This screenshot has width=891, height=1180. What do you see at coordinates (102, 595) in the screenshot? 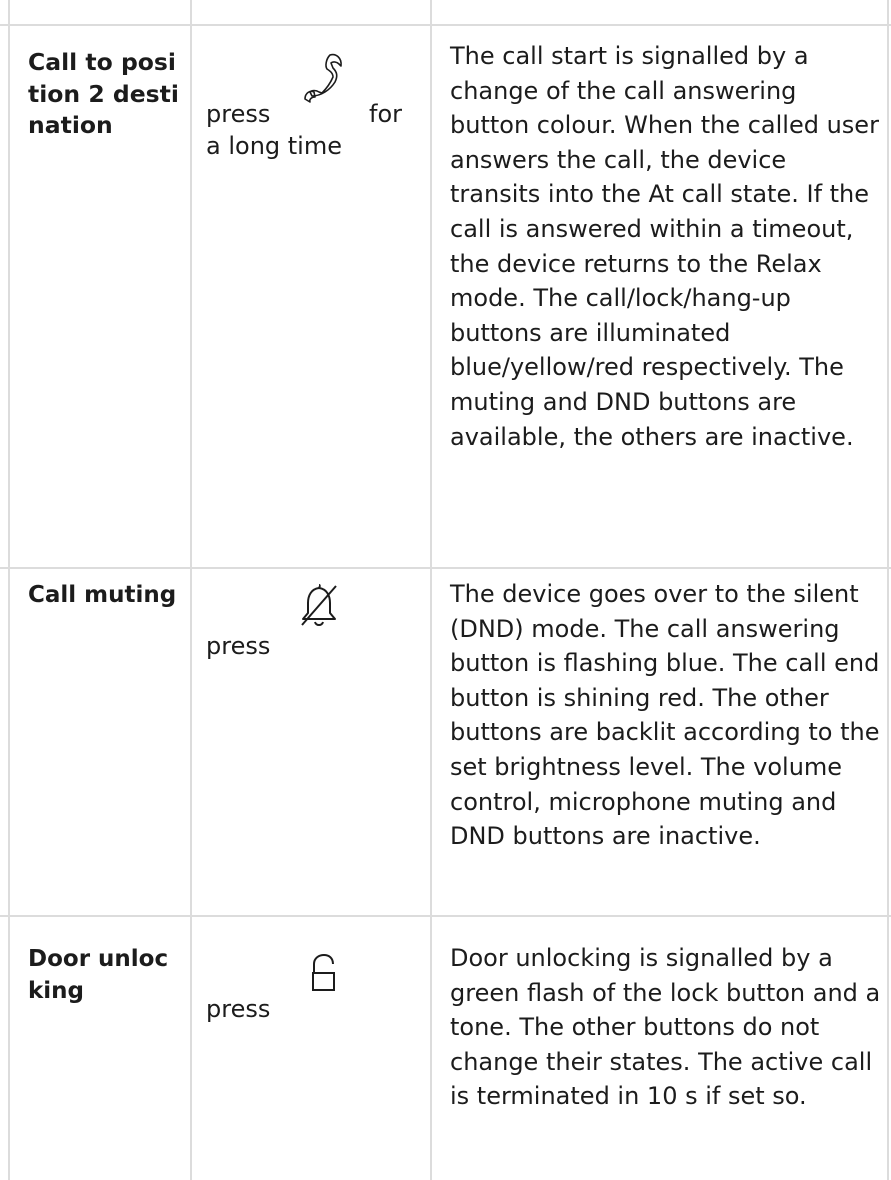
I see `state-label: Call muting` at bounding box center [102, 595].